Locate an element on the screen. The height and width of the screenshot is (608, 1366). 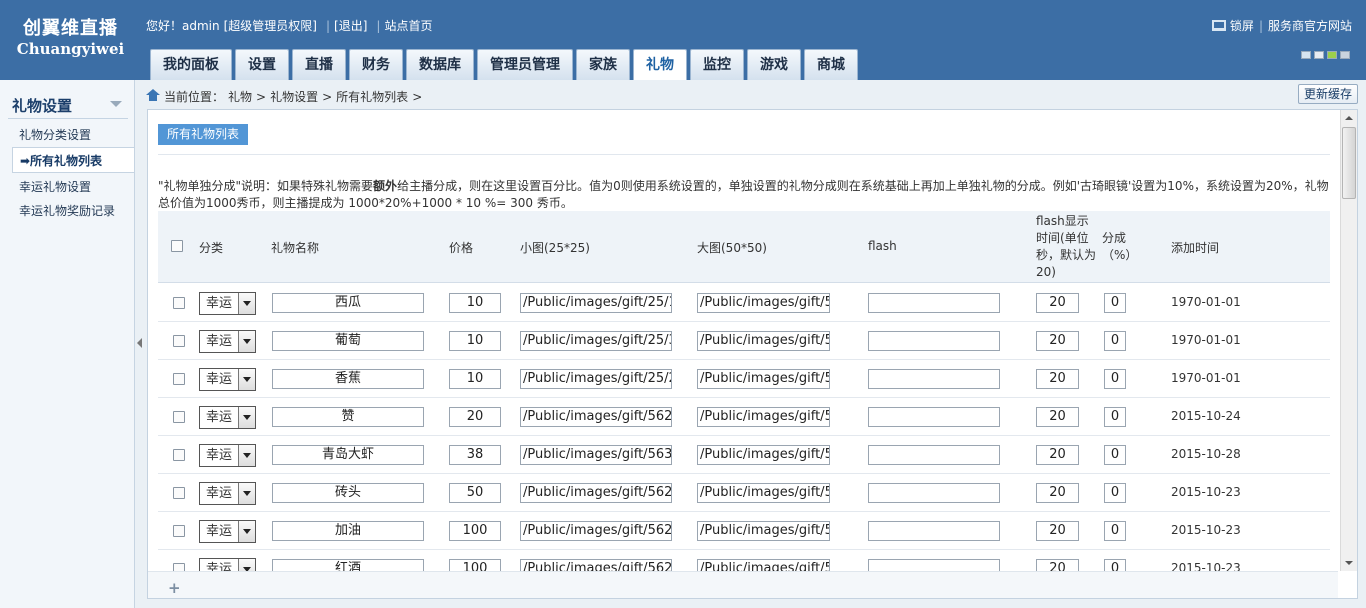
small-image-input: /Public/images/gift/25/1 is located at coordinates (596, 303).